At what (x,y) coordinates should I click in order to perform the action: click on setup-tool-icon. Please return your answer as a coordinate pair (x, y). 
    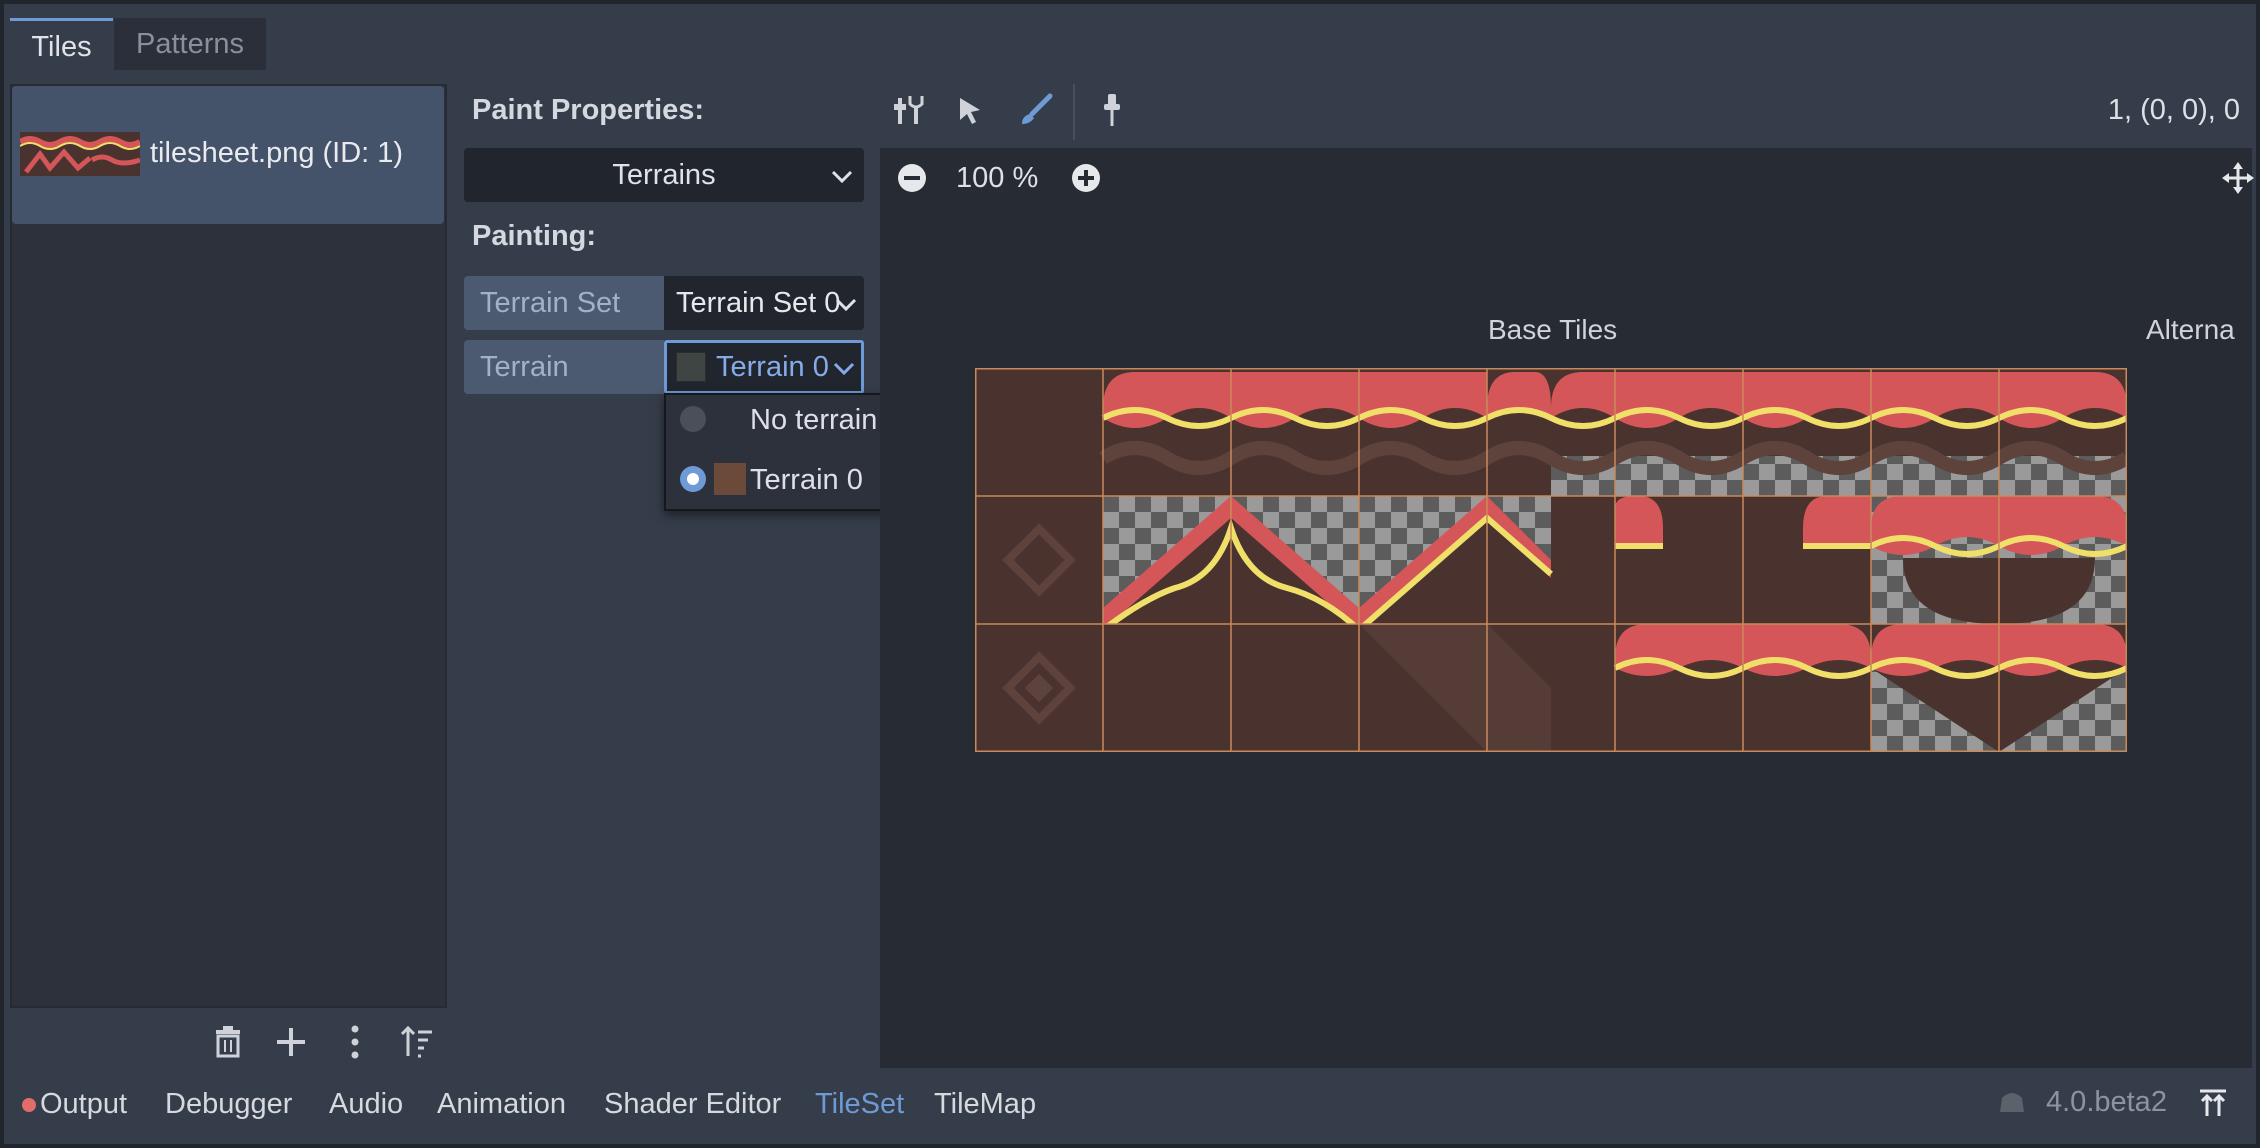
    Looking at the image, I should click on (908, 110).